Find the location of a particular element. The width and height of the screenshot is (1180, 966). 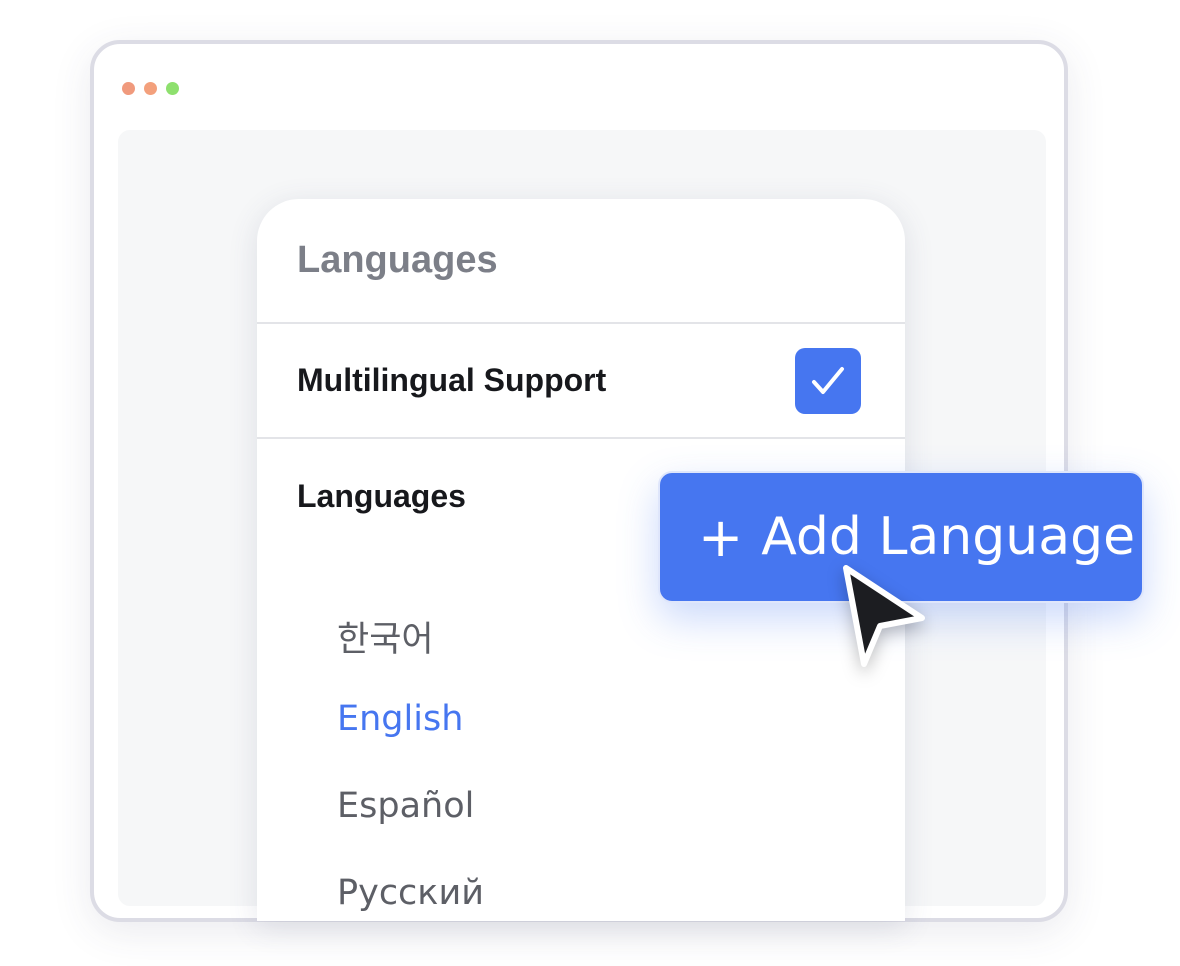

minimize-window-dot is located at coordinates (150, 88).